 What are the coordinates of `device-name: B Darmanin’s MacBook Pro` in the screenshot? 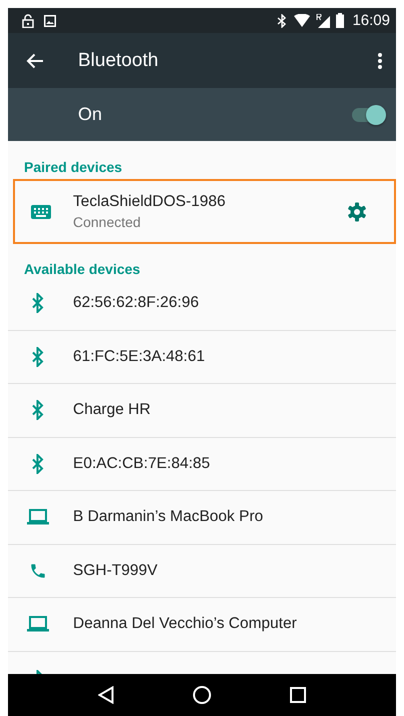 It's located at (168, 517).